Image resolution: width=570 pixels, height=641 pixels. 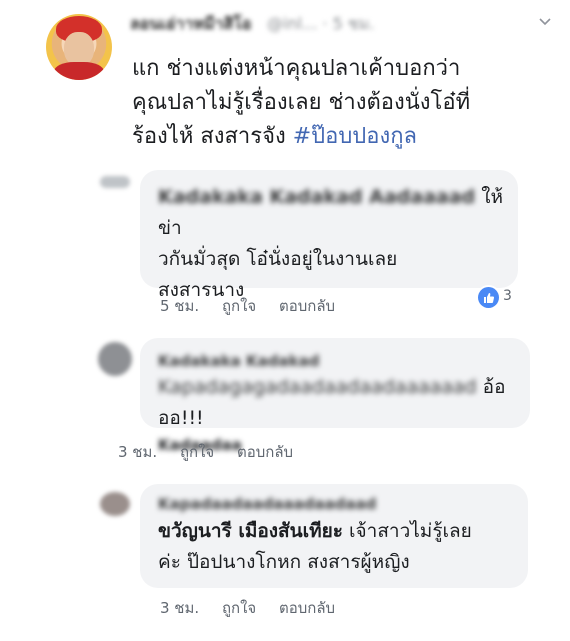 I want to click on post-header: ลอนเอ่าาหมีาสิโอ @inl... · 5 ชม., so click(x=340, y=25).